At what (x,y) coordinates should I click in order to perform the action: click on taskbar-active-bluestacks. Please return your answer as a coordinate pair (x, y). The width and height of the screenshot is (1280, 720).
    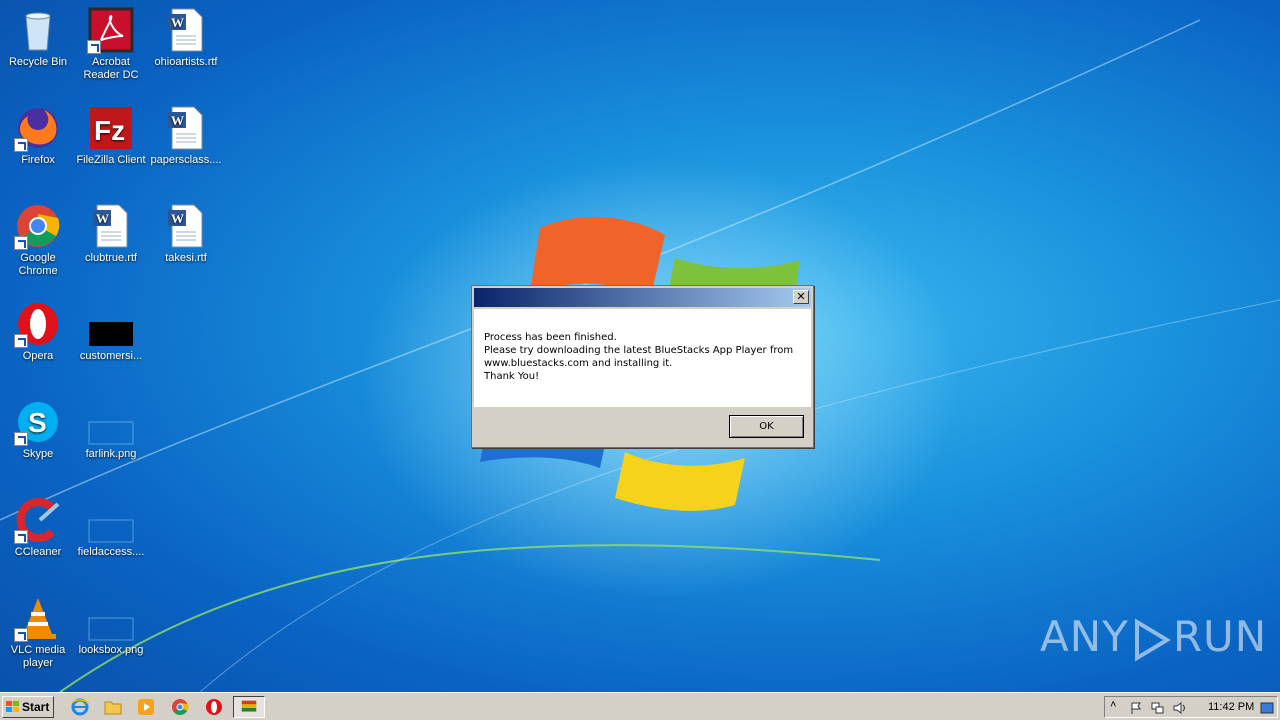
    Looking at the image, I should click on (249, 707).